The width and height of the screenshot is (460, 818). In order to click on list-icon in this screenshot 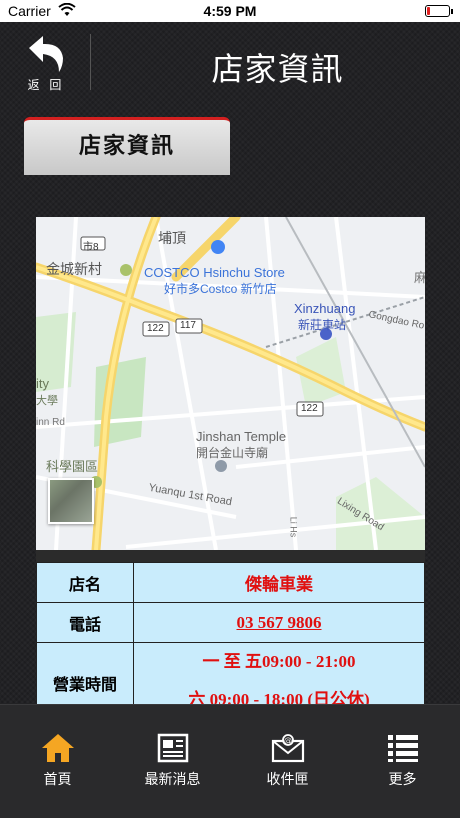, I will do `click(402, 748)`.